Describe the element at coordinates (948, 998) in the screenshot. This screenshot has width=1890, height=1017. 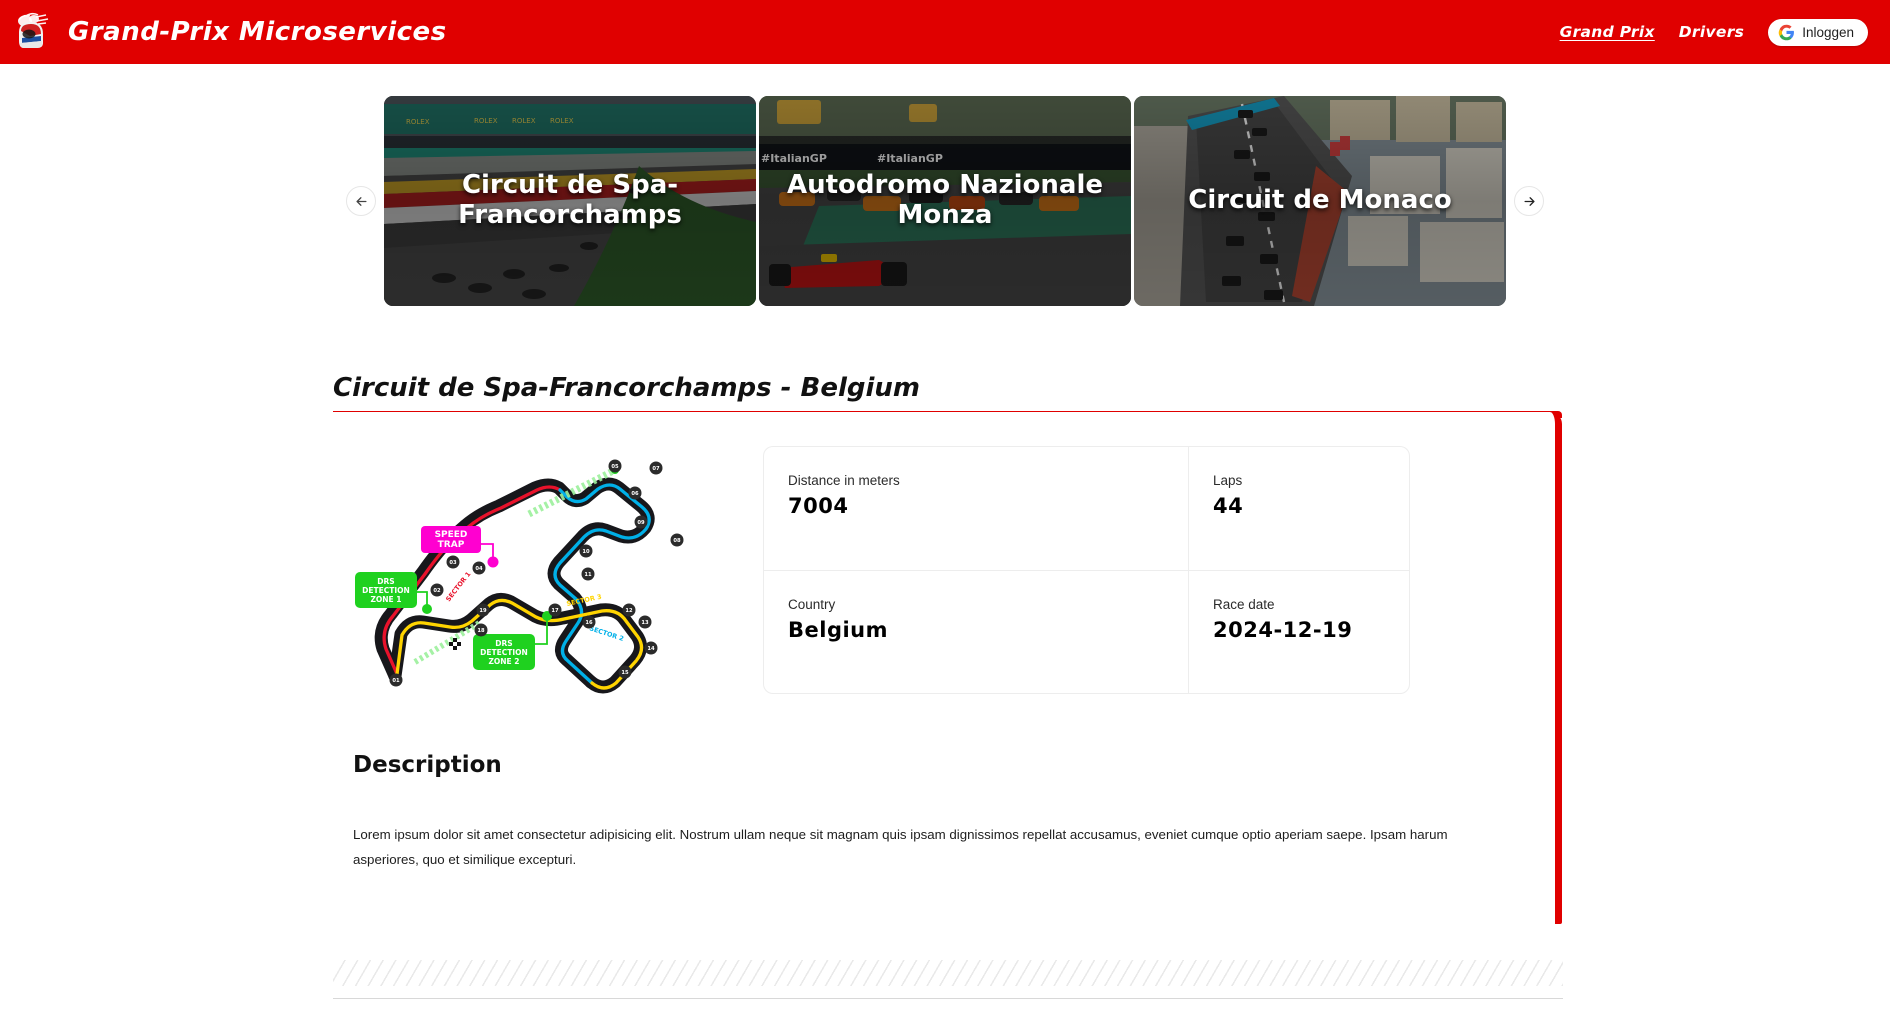
I see `footer-divider` at that location.